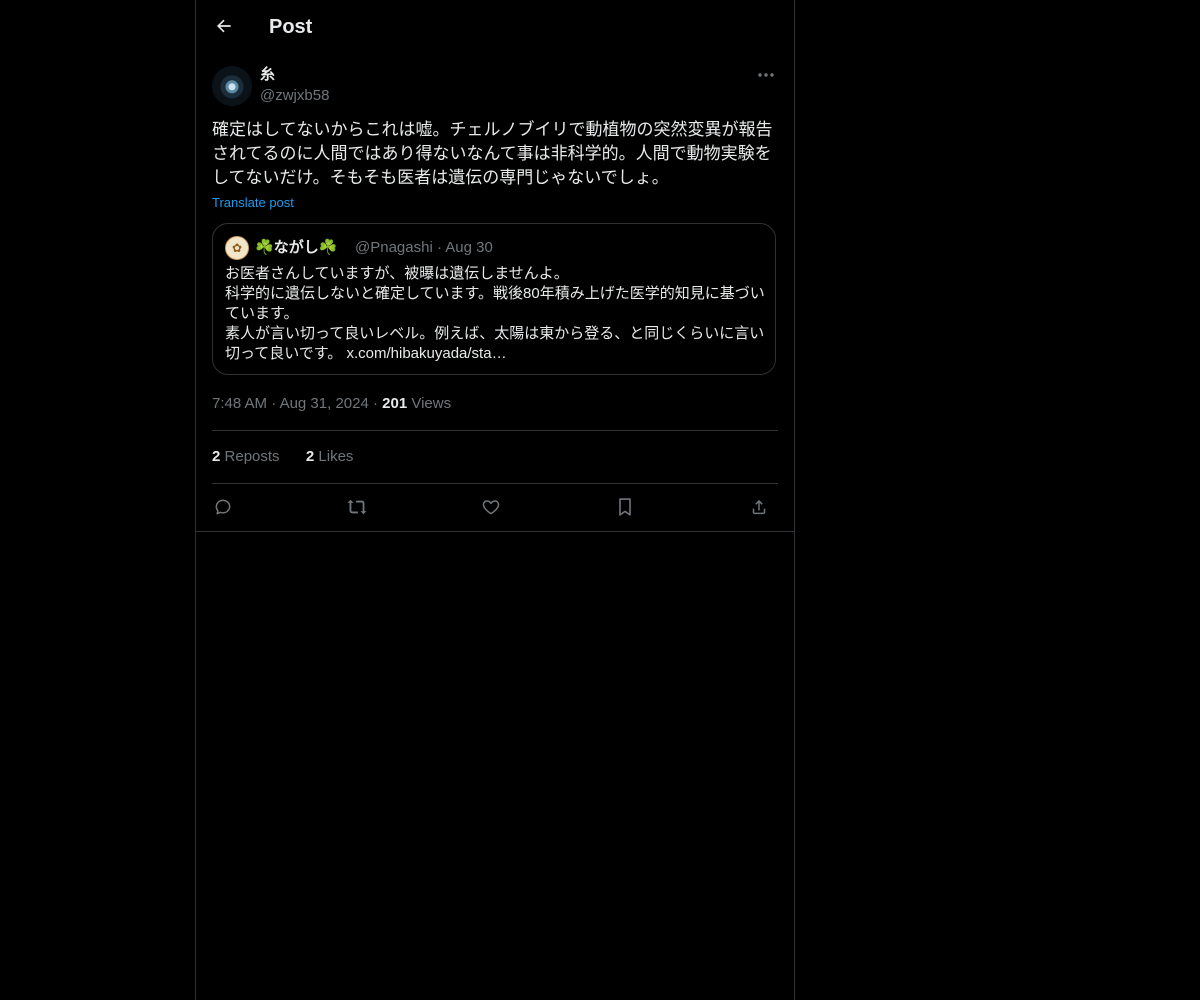 The image size is (1200, 1000). What do you see at coordinates (267, 75) in the screenshot?
I see `author-display-name: 糸` at bounding box center [267, 75].